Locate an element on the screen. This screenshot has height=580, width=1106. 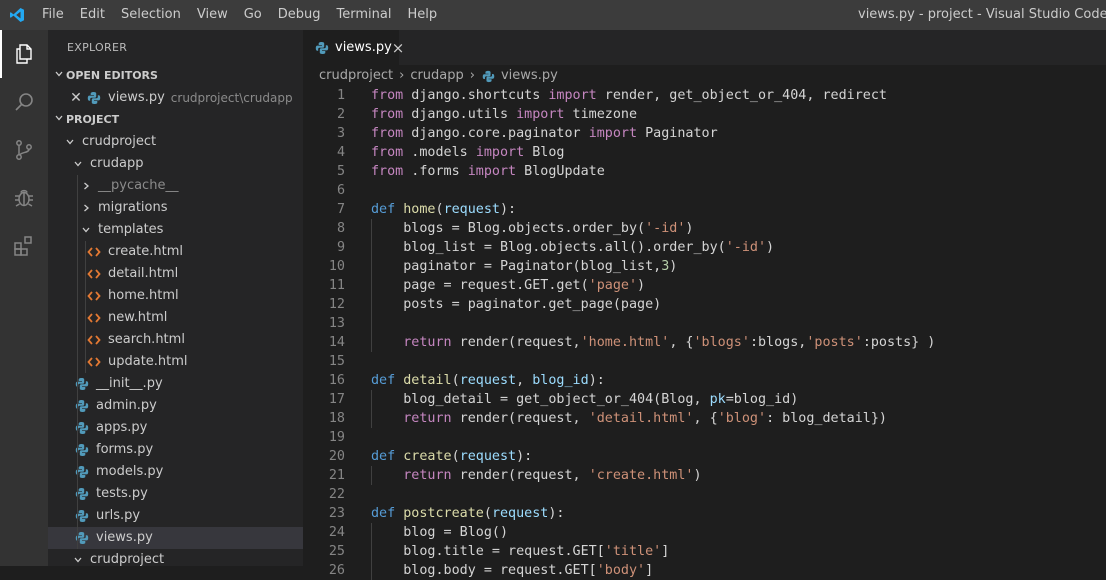
tree-item-label: new.html is located at coordinates (138, 317).